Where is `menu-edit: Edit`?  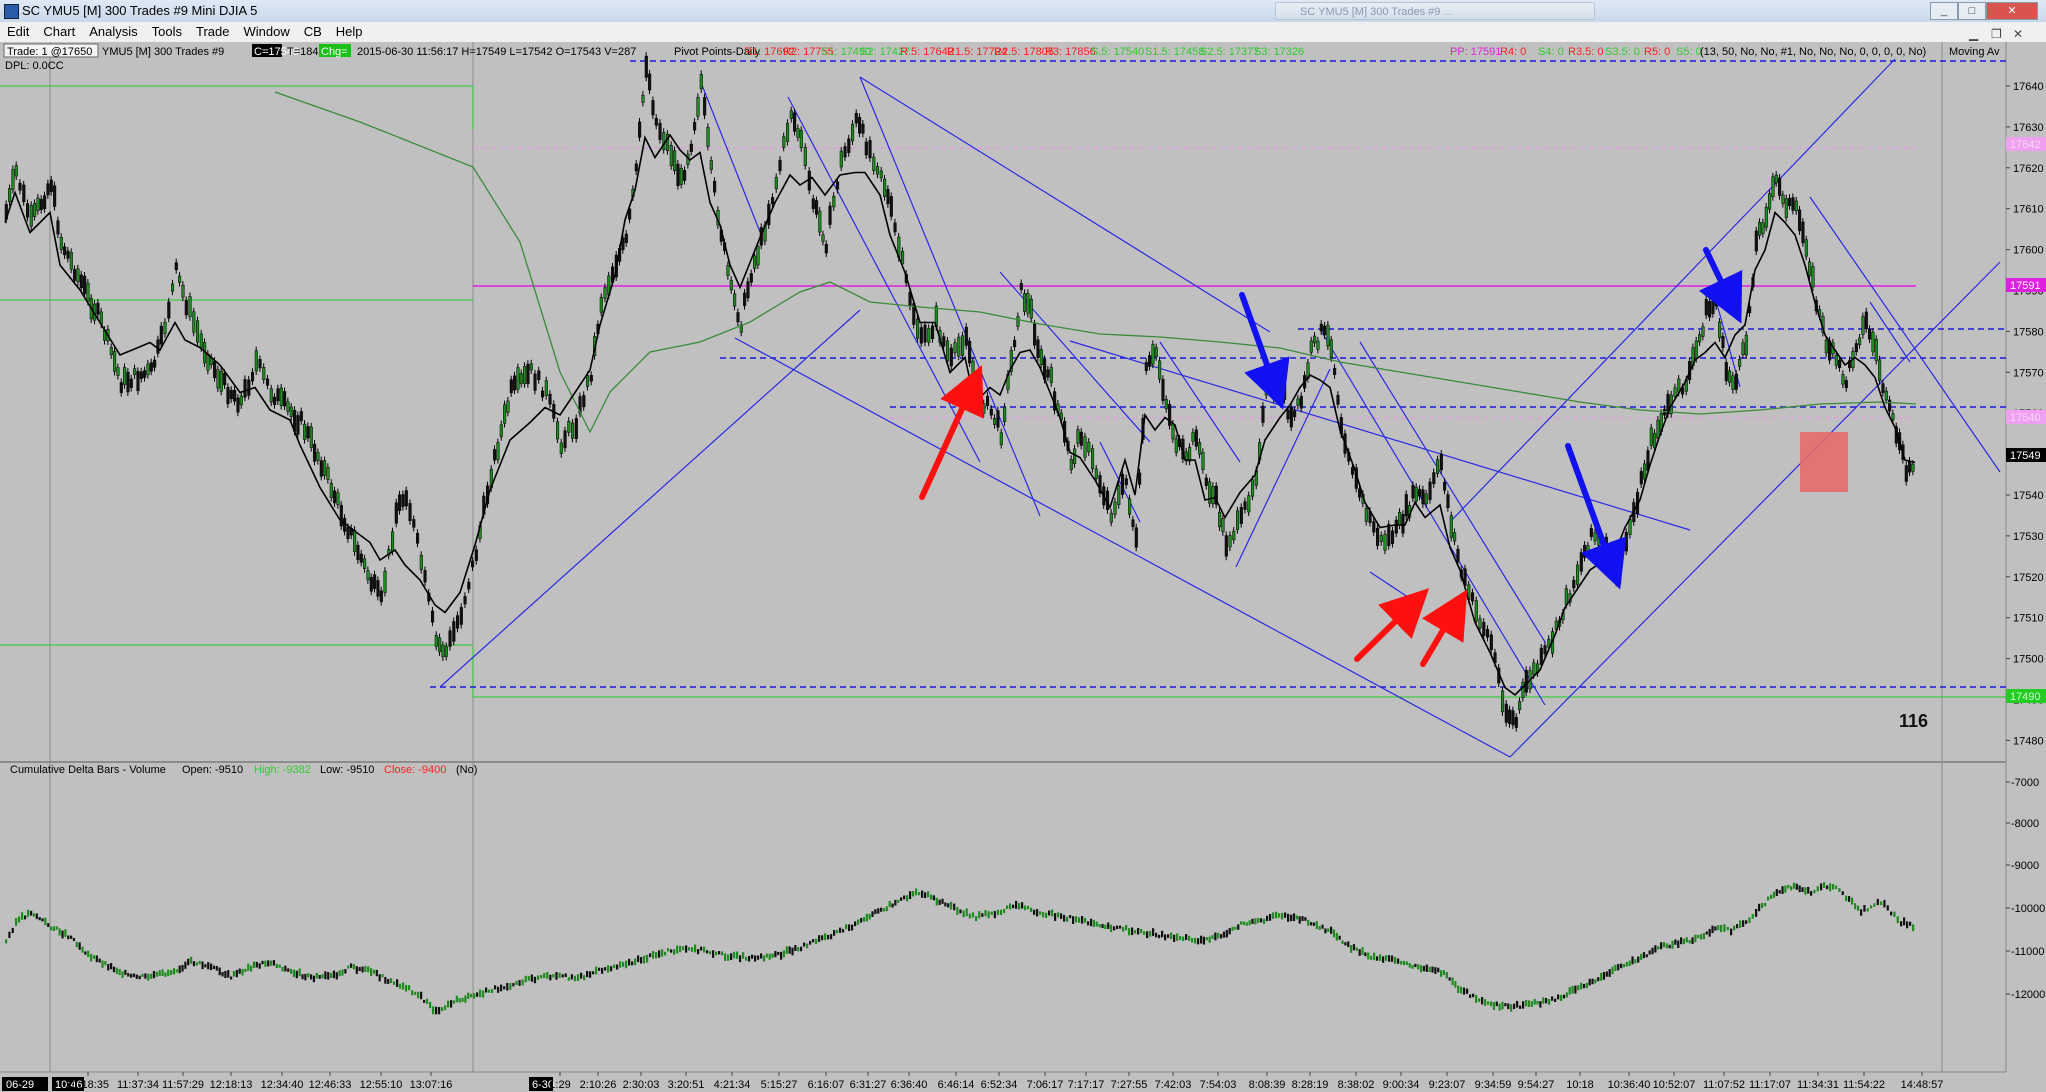
menu-edit: Edit is located at coordinates (18, 32).